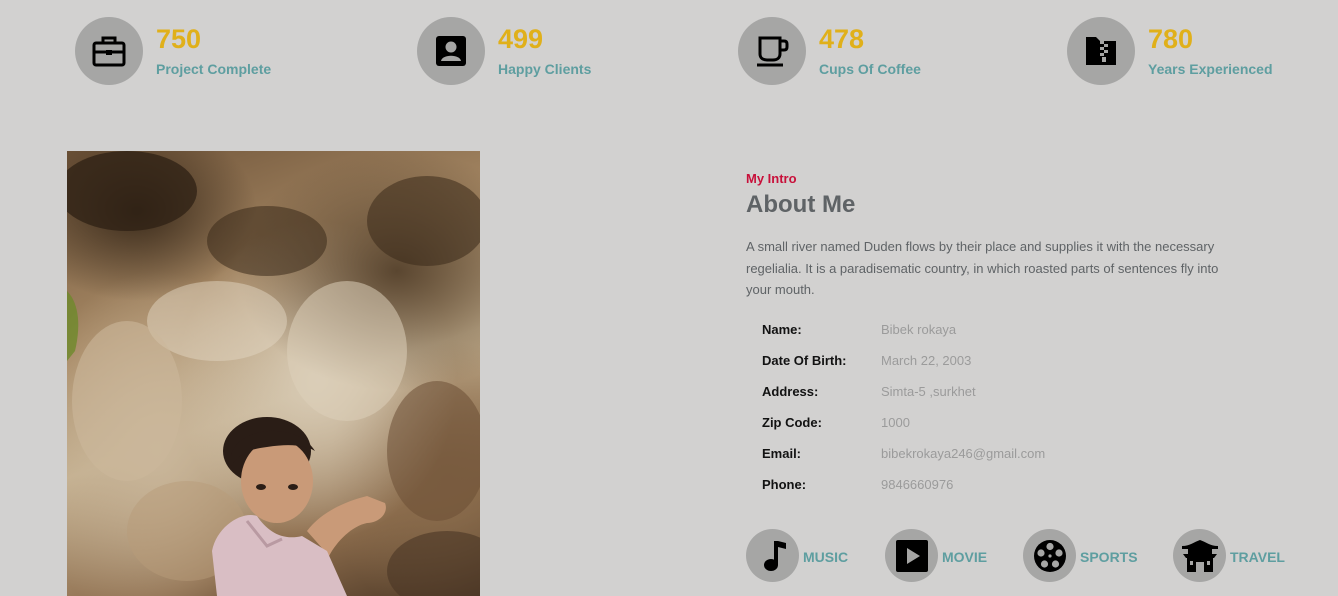 The width and height of the screenshot is (1338, 596). What do you see at coordinates (179, 39) in the screenshot?
I see `stat-number: 750` at bounding box center [179, 39].